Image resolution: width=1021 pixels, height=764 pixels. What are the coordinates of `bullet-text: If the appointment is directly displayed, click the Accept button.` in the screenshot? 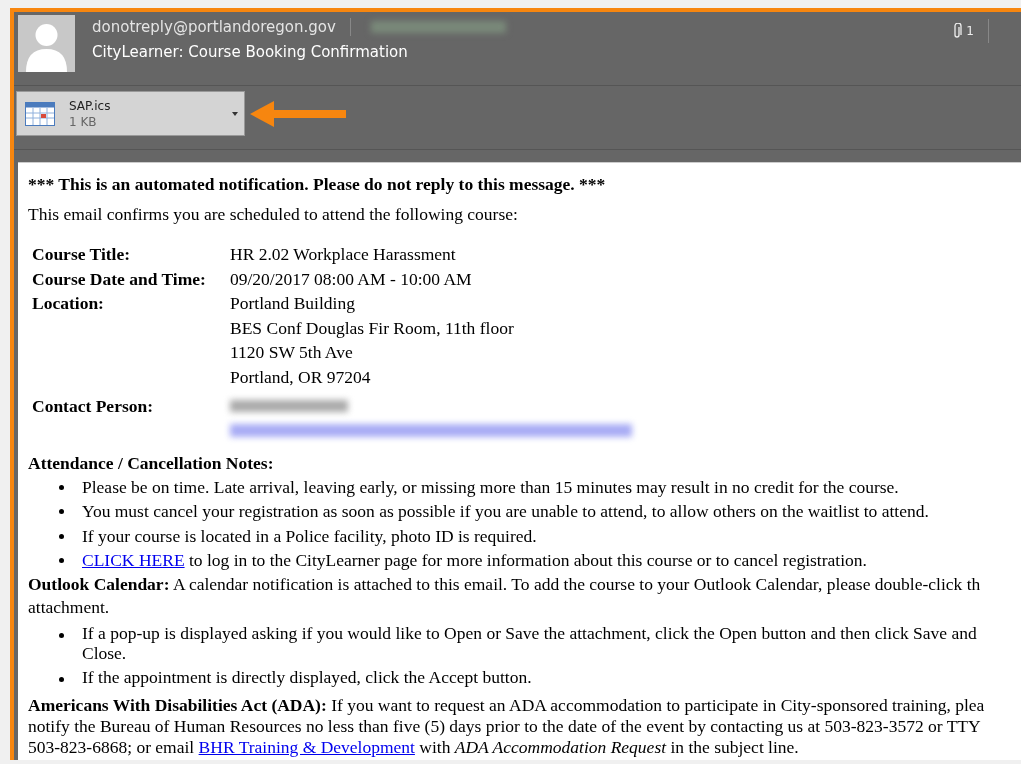 It's located at (307, 676).